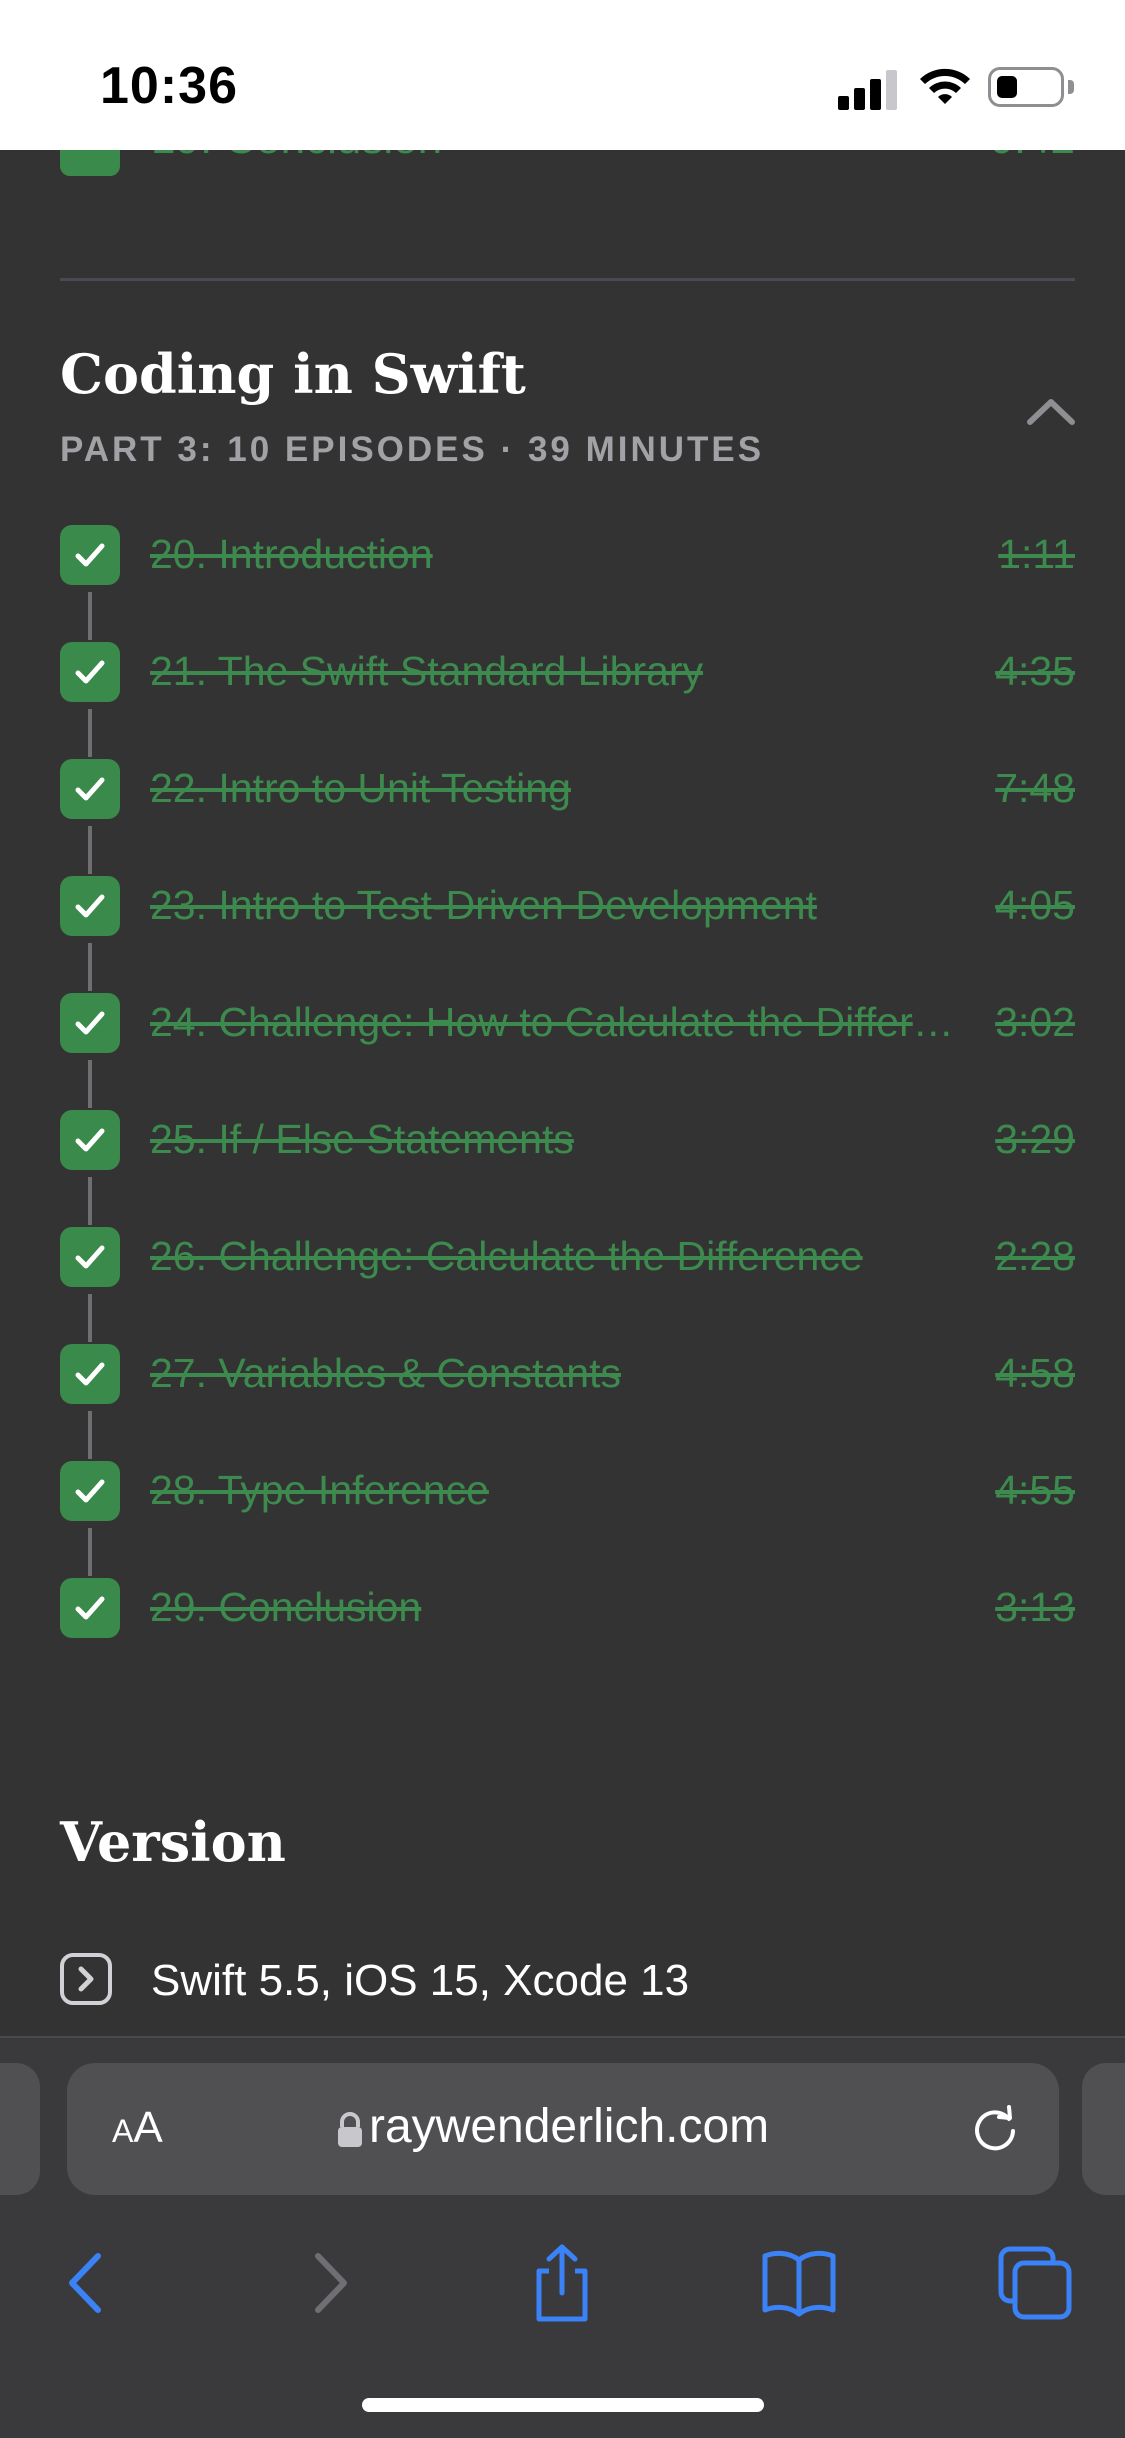 The width and height of the screenshot is (1125, 2438). What do you see at coordinates (1035, 1490) in the screenshot?
I see `episode-duration: 4:55` at bounding box center [1035, 1490].